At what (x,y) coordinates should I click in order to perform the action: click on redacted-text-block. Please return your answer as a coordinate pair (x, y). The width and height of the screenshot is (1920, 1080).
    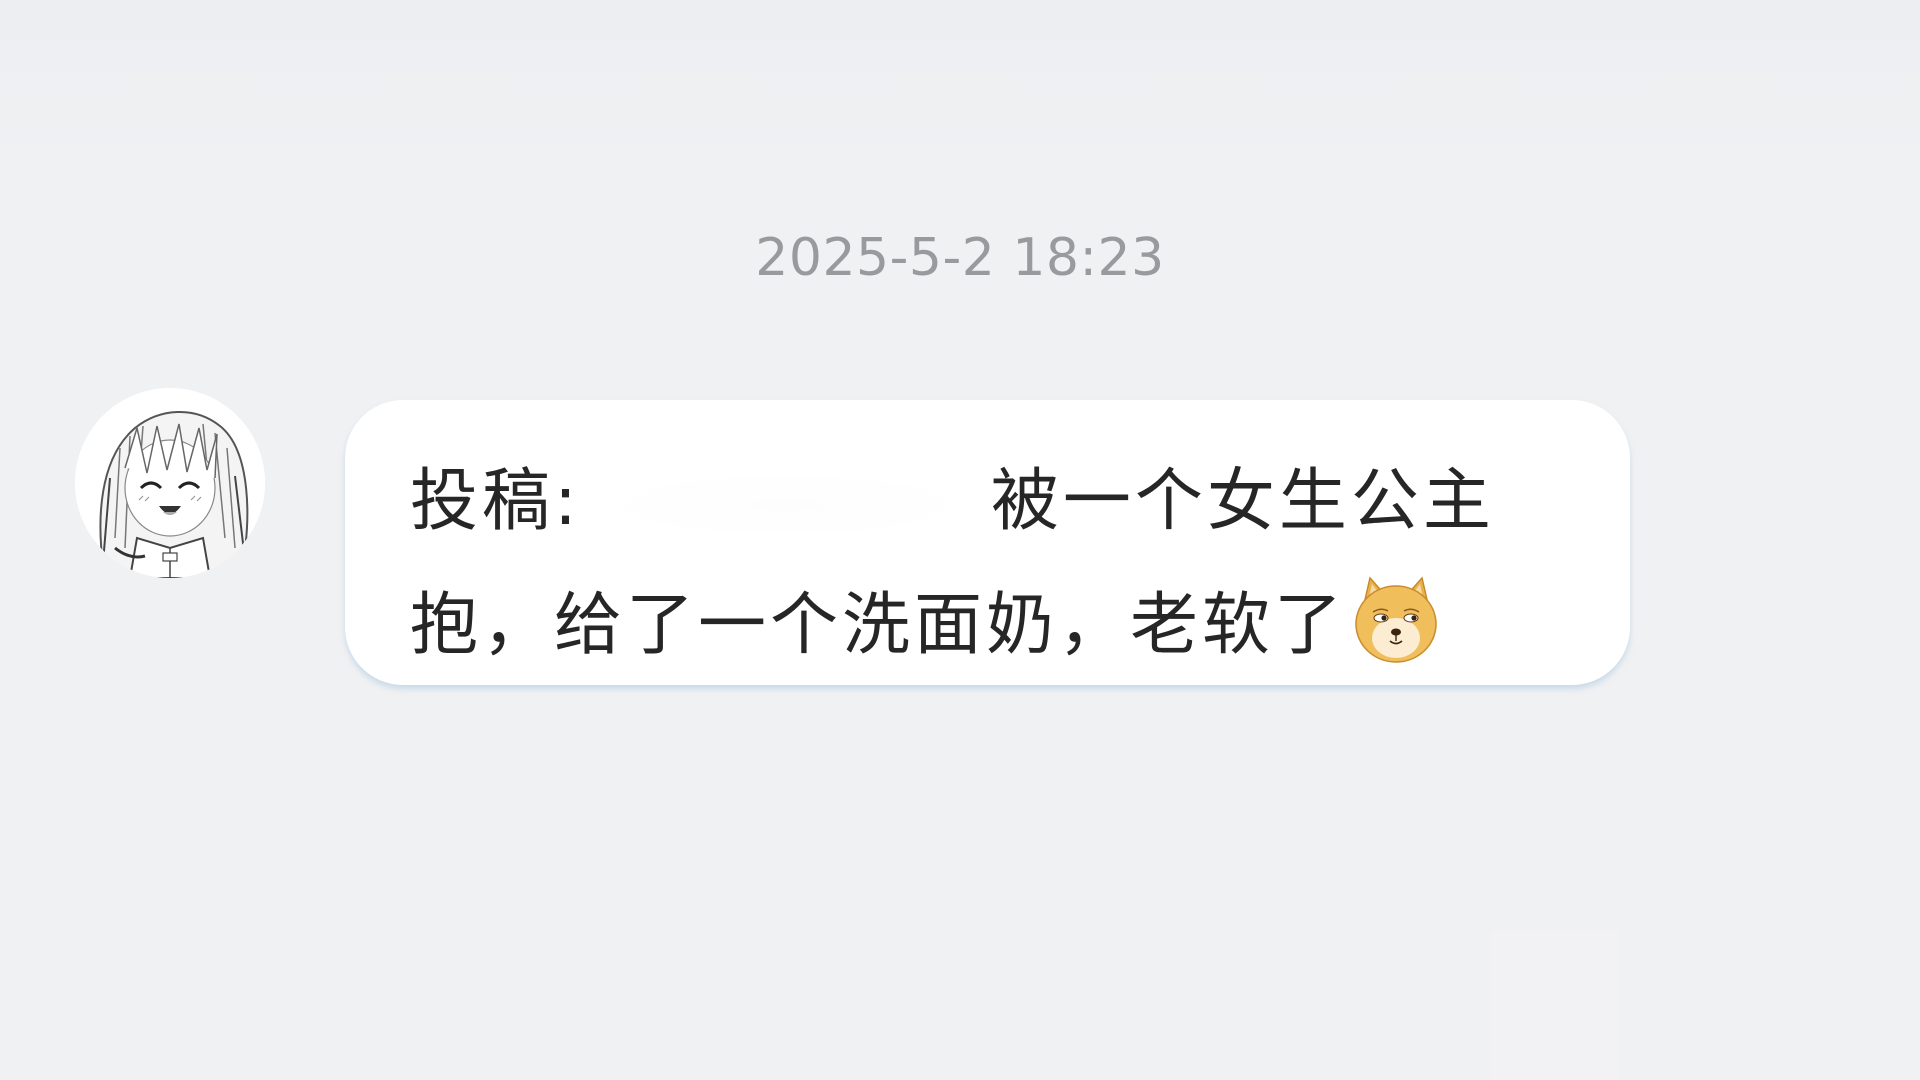
    Looking at the image, I should click on (785, 505).